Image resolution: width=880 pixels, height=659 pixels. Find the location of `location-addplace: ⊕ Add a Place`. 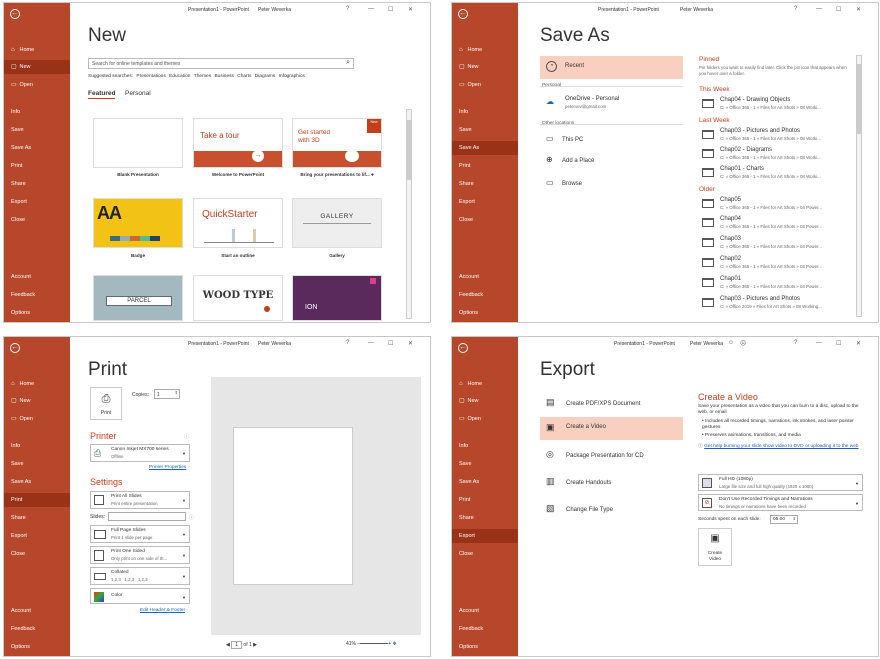

location-addplace: ⊕ Add a Place is located at coordinates (570, 159).